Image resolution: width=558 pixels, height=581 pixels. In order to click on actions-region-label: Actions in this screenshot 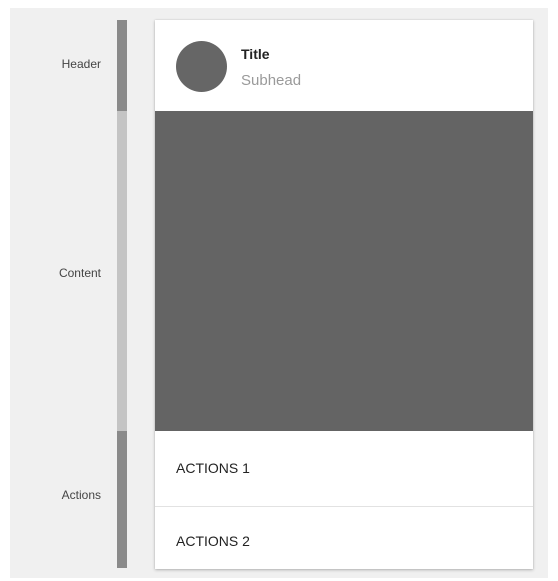, I will do `click(81, 495)`.